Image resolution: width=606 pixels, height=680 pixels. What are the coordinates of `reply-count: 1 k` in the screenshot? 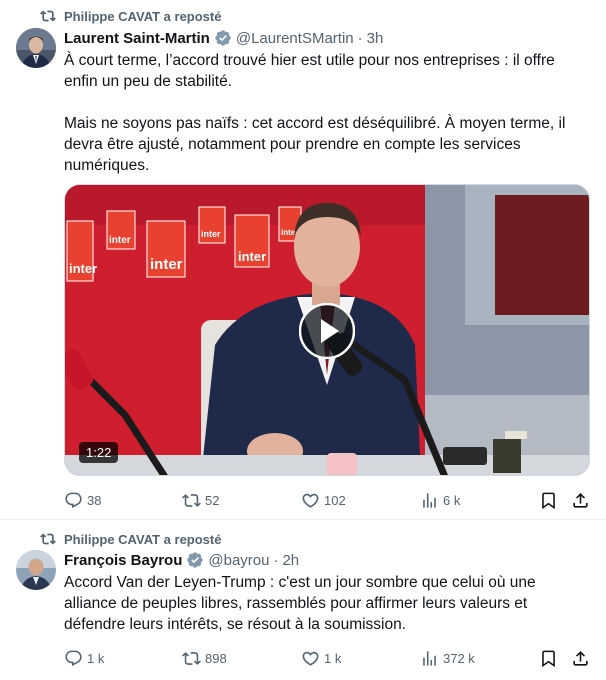 It's located at (96, 658).